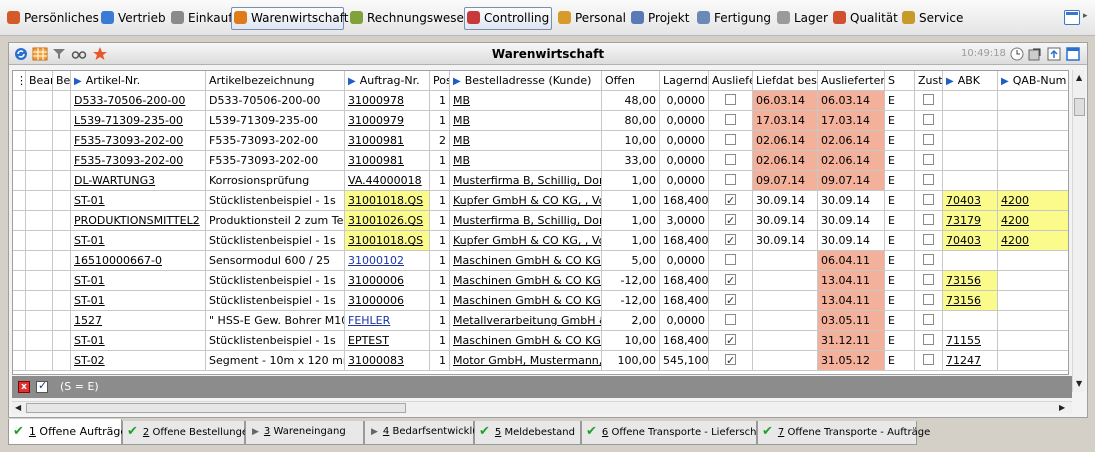 The image size is (1095, 452). What do you see at coordinates (1079, 77) in the screenshot?
I see `scroll-up-icon: ▲` at bounding box center [1079, 77].